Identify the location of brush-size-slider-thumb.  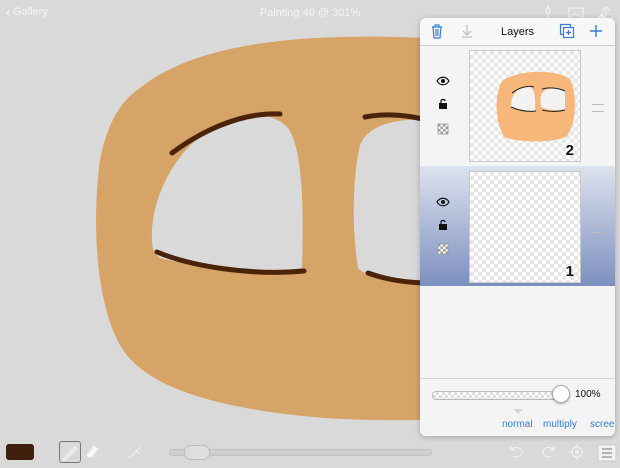
(197, 452).